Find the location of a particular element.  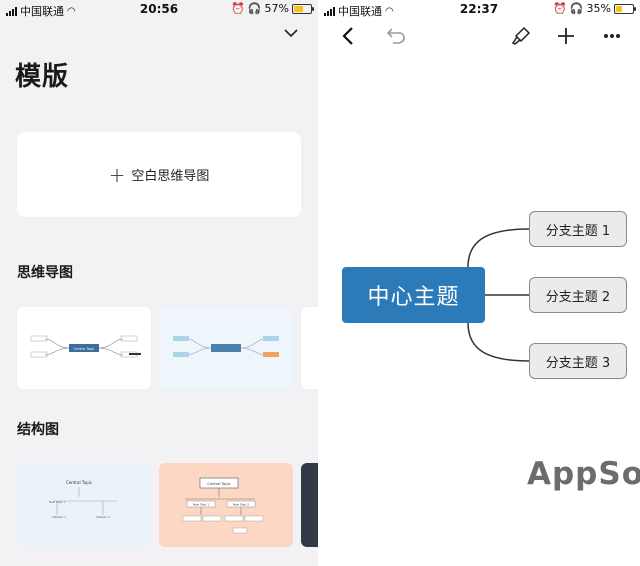

back-icon is located at coordinates (348, 36).